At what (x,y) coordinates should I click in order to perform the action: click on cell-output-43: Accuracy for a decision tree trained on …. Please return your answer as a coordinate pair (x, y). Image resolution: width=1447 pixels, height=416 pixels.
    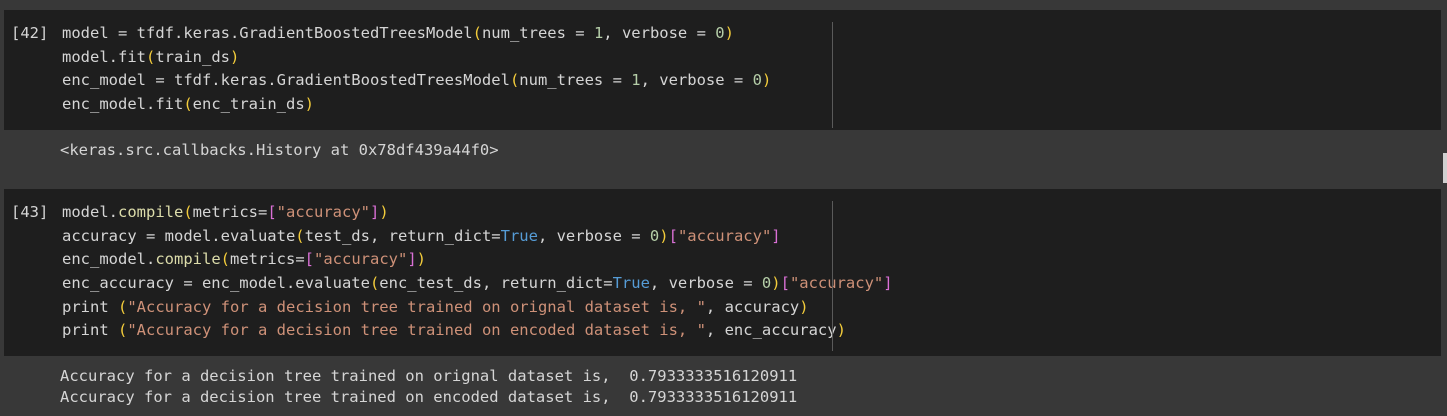
    Looking at the image, I should click on (428, 387).